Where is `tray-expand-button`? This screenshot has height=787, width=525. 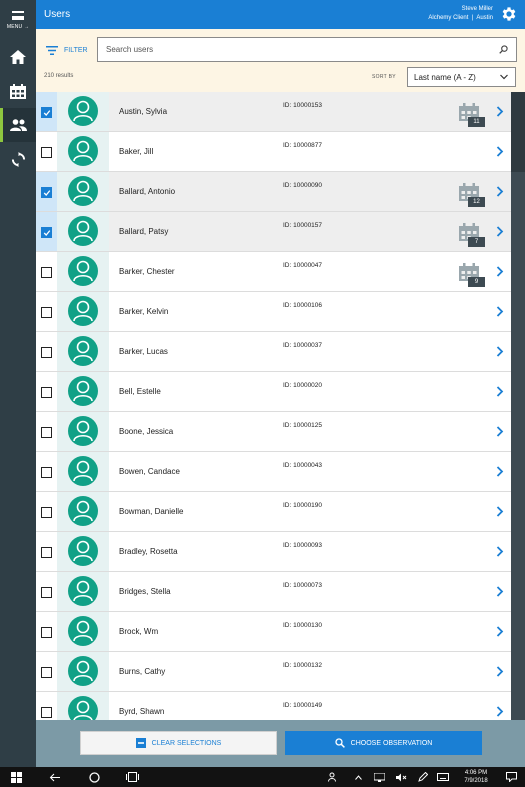 tray-expand-button is located at coordinates (358, 777).